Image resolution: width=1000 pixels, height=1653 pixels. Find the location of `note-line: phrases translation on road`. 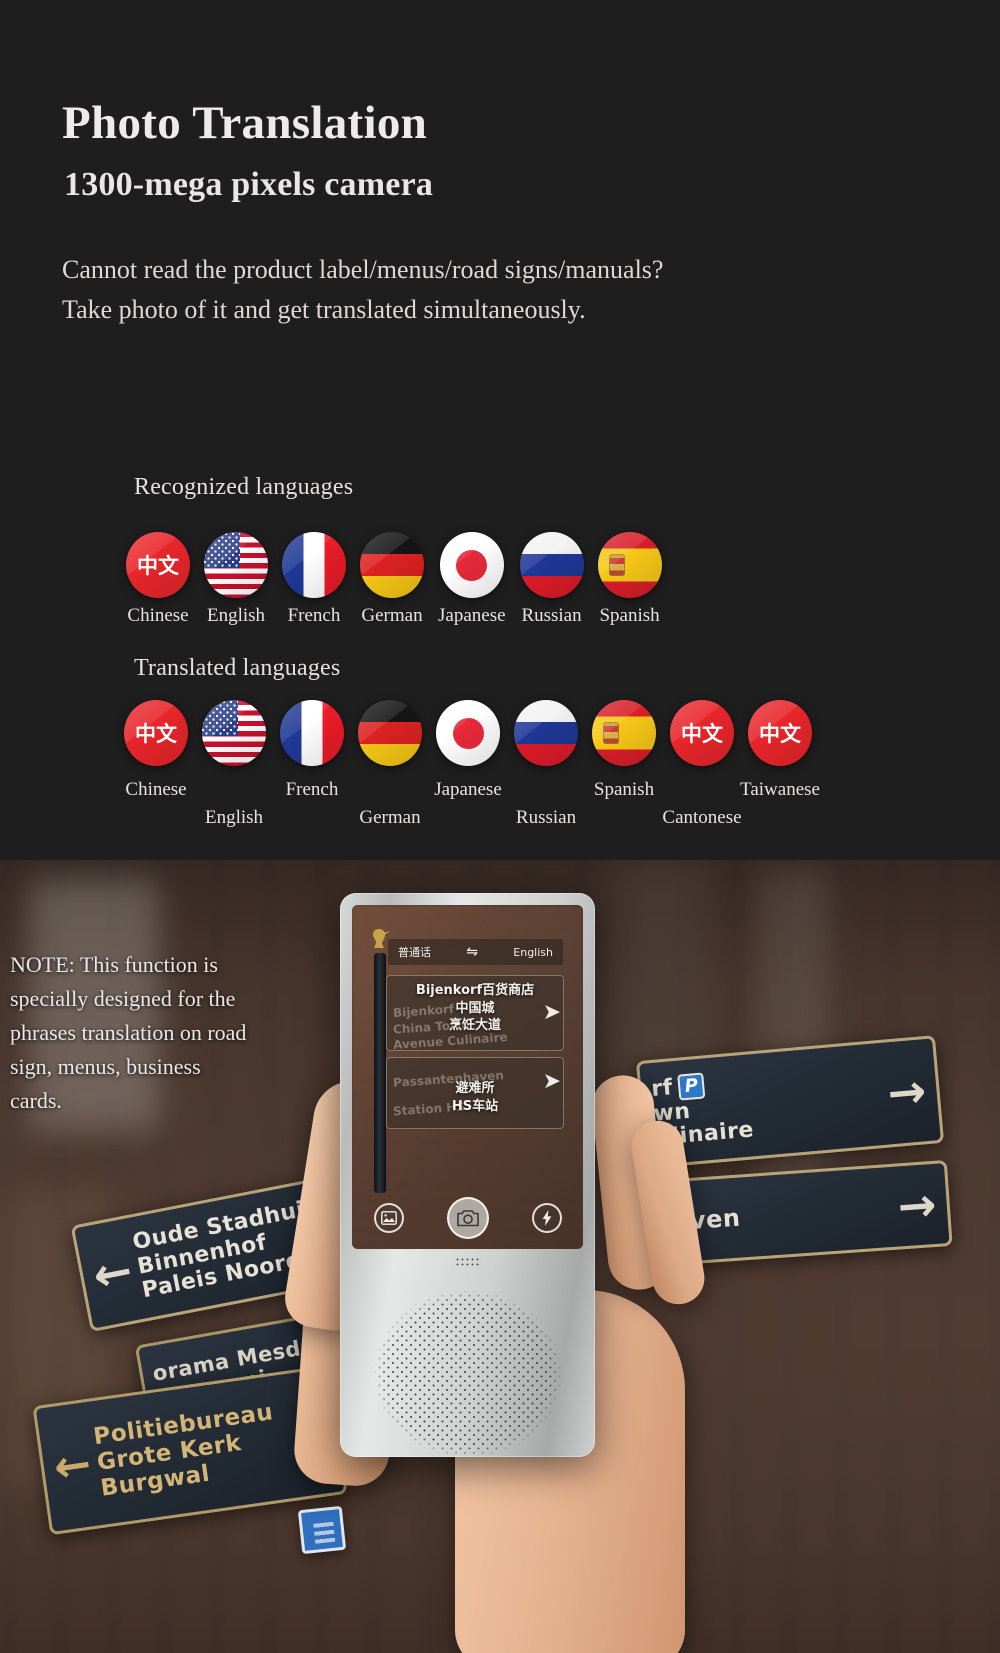

note-line: phrases translation on road is located at coordinates (128, 1033).